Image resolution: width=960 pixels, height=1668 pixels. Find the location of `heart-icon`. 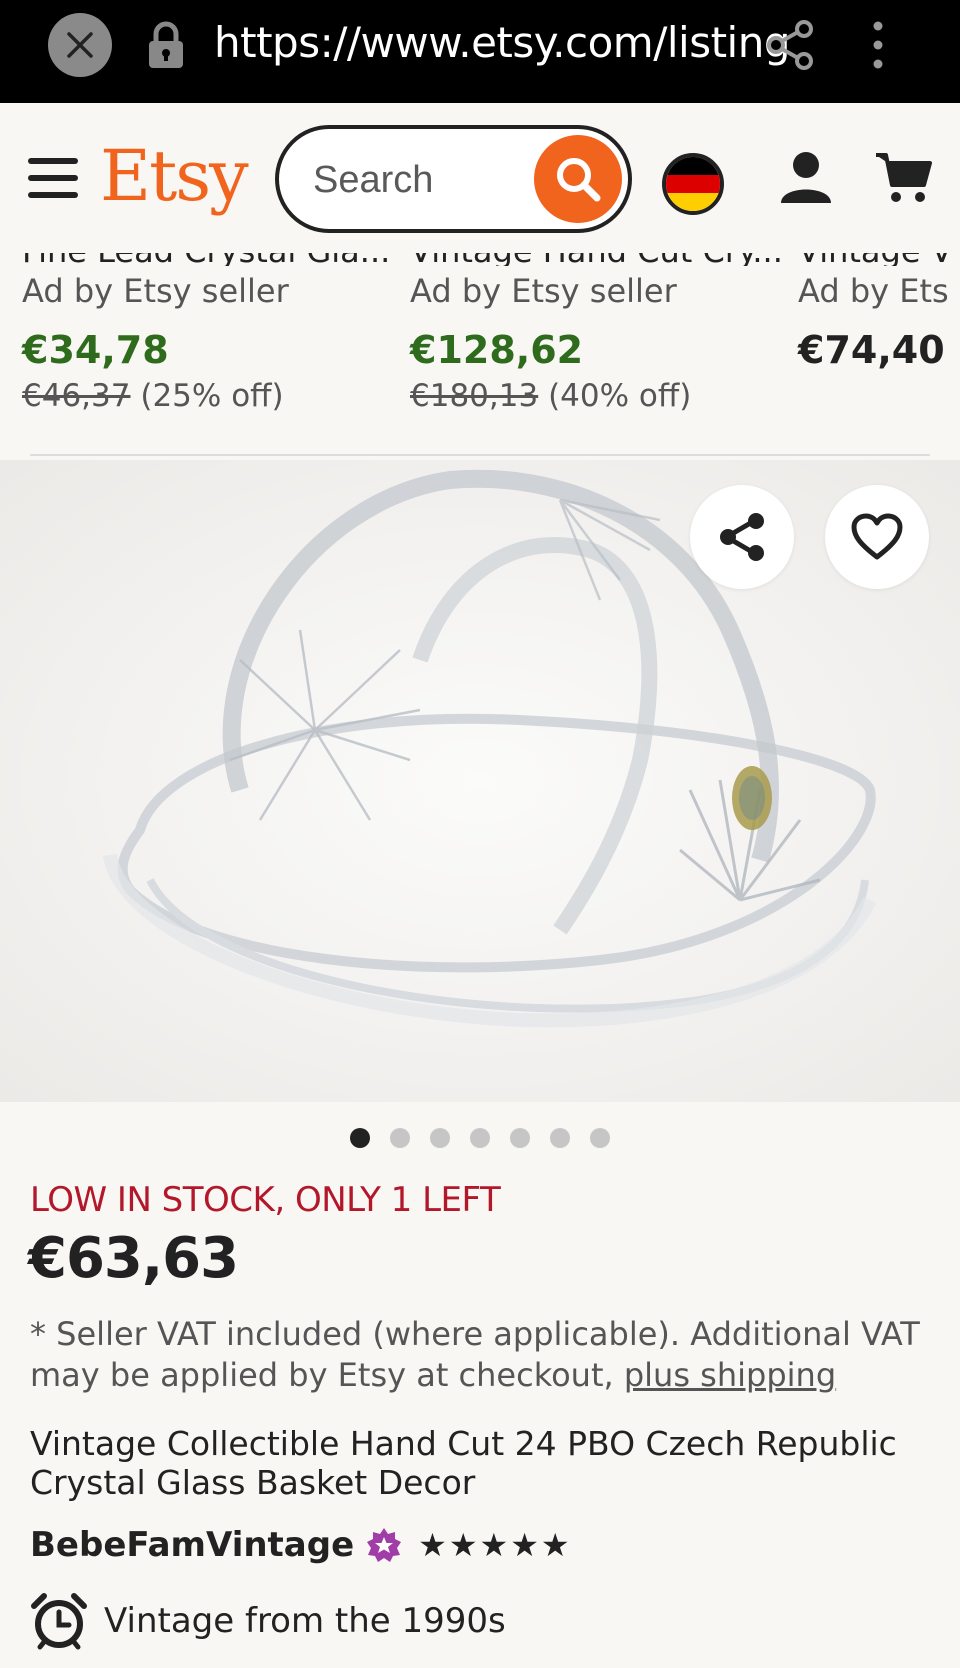

heart-icon is located at coordinates (877, 536).